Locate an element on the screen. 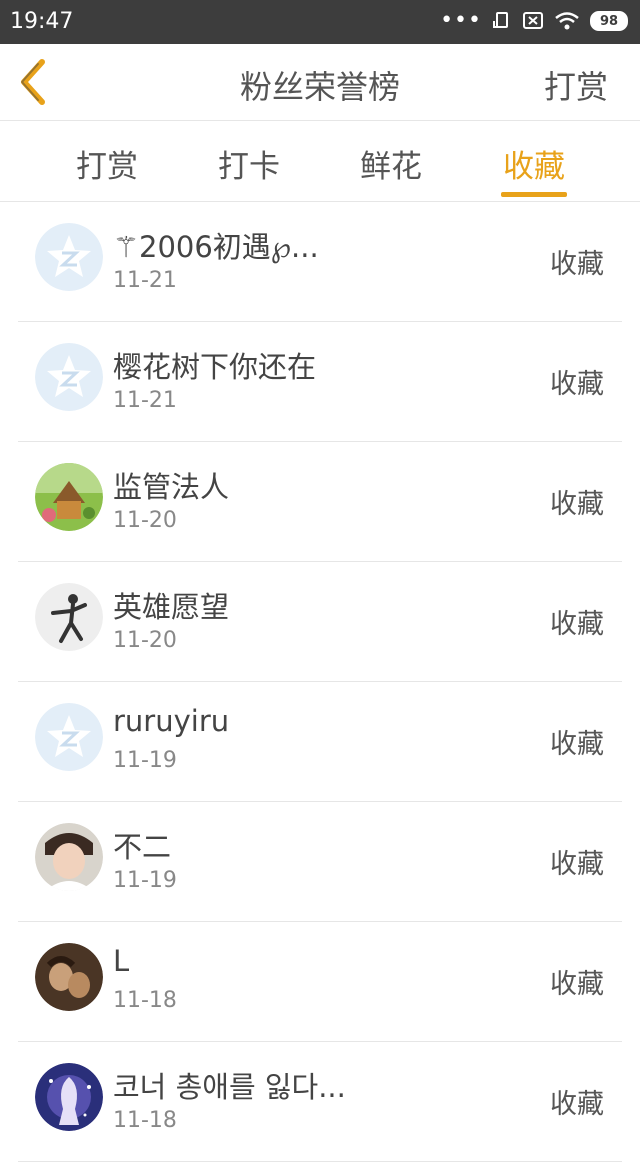 The width and height of the screenshot is (640, 1162). wifi-icon is located at coordinates (567, 21).